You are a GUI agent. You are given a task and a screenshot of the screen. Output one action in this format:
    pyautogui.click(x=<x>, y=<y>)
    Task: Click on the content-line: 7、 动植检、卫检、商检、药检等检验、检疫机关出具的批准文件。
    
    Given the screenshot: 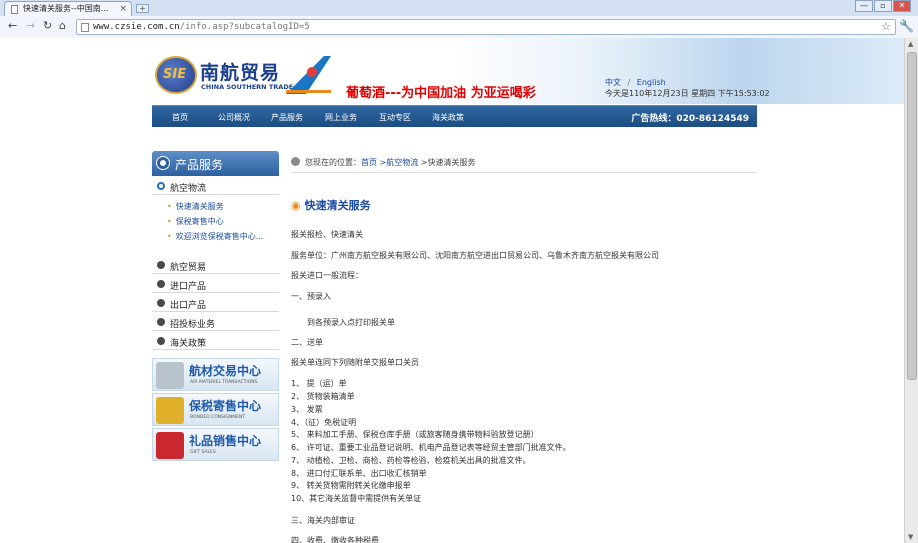 What is the action you would take?
    pyautogui.click(x=411, y=460)
    